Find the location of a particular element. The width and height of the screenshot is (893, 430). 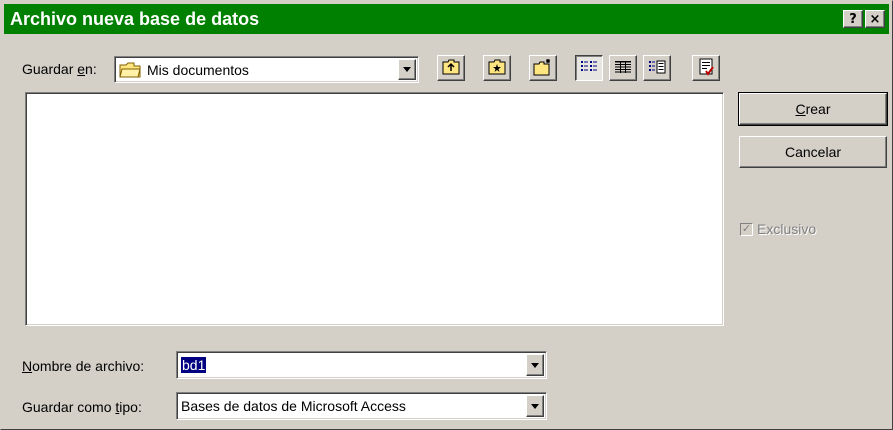

exclusive-label: Exclusivo is located at coordinates (787, 229).